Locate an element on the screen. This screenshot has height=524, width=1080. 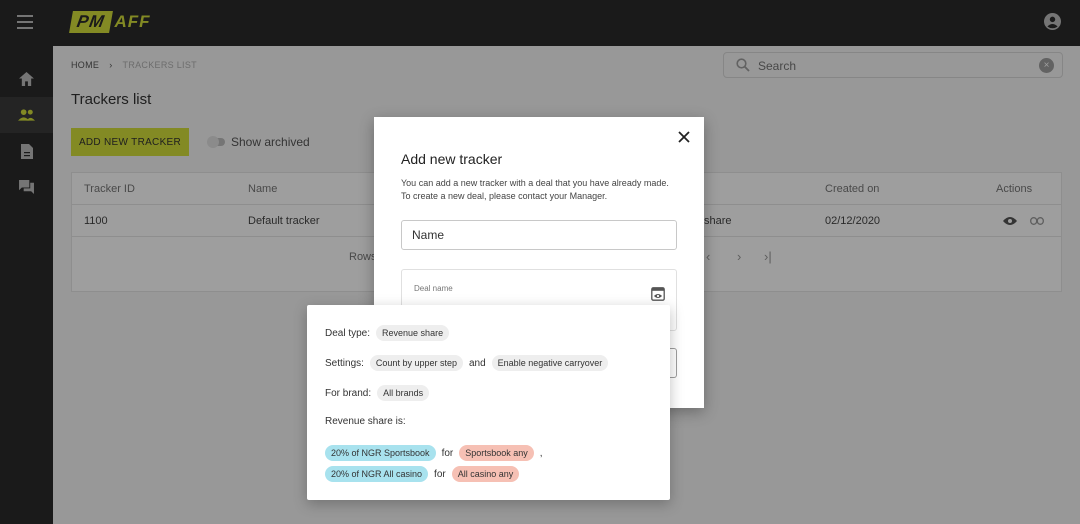
dialog-title: Add new tracker is located at coordinates (452, 159).